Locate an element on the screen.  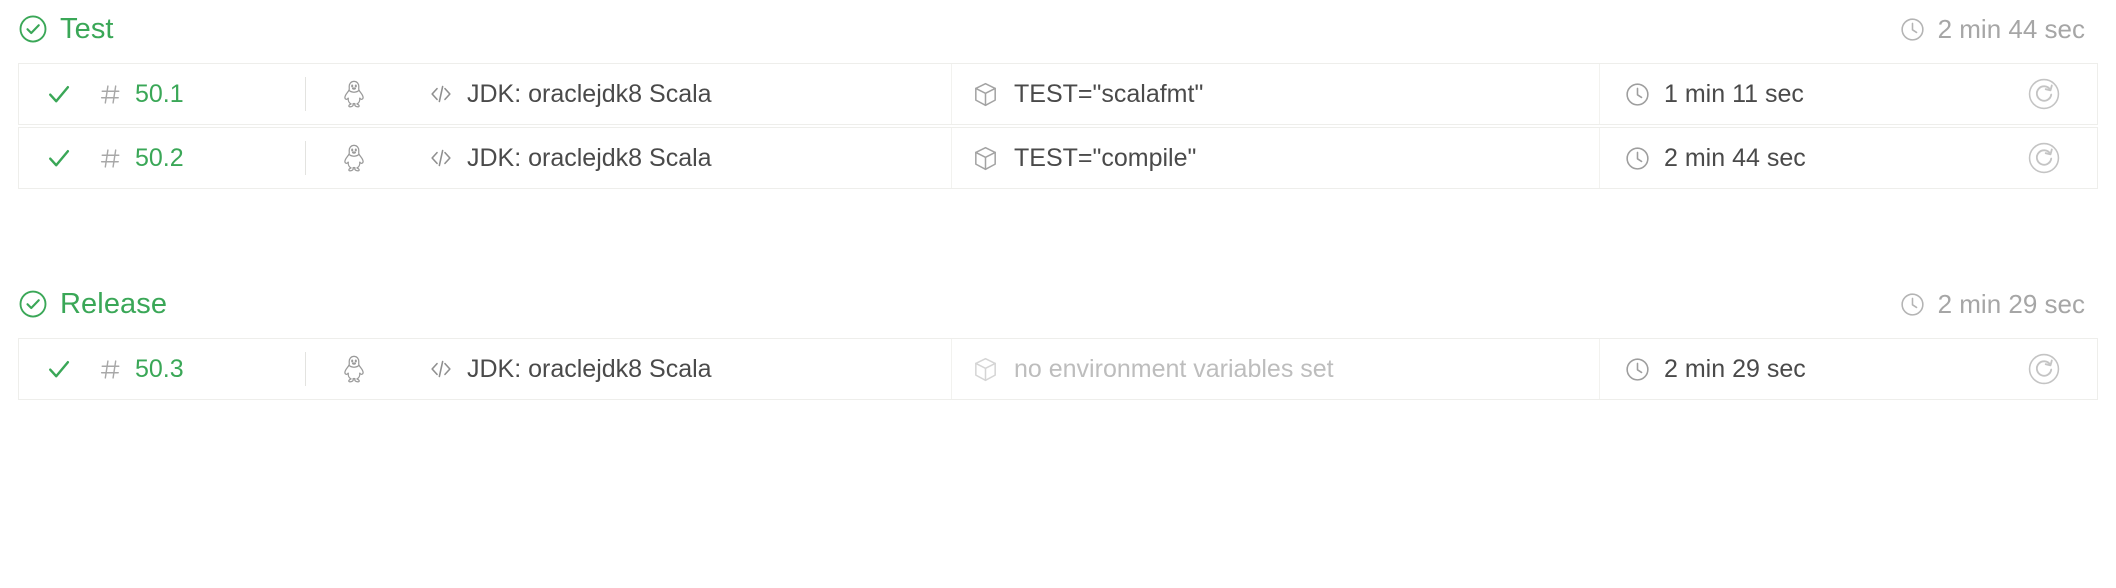
stage-duration: 2 min 44 sec is located at coordinates (1996, 29).